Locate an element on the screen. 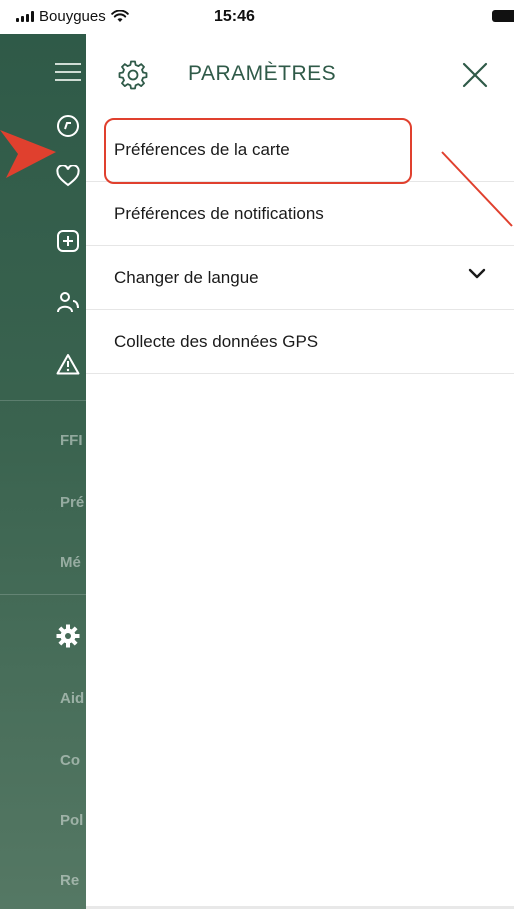  sidebar-item-text: Re is located at coordinates (69, 880).